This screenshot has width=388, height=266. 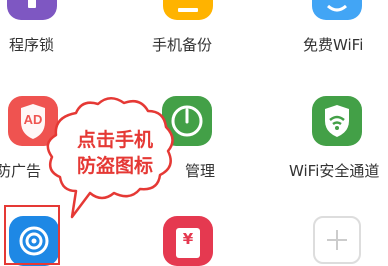 I want to click on free-wifi-icon, so click(x=337, y=8).